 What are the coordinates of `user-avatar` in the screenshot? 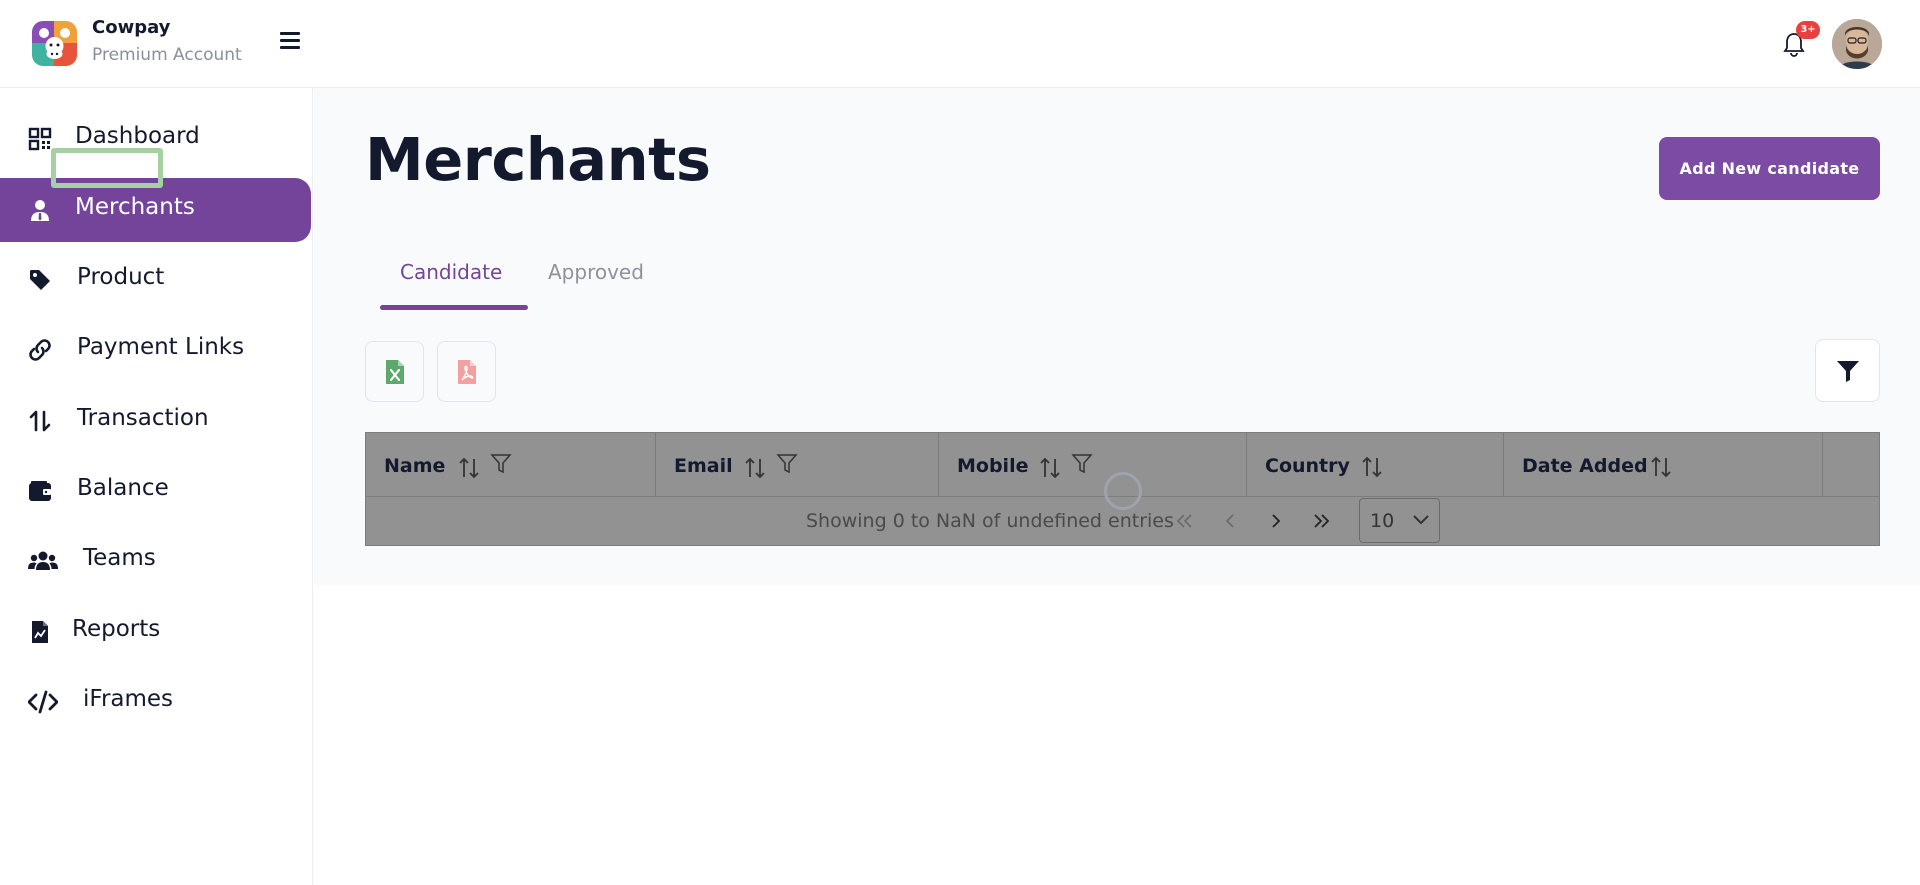 It's located at (1857, 44).